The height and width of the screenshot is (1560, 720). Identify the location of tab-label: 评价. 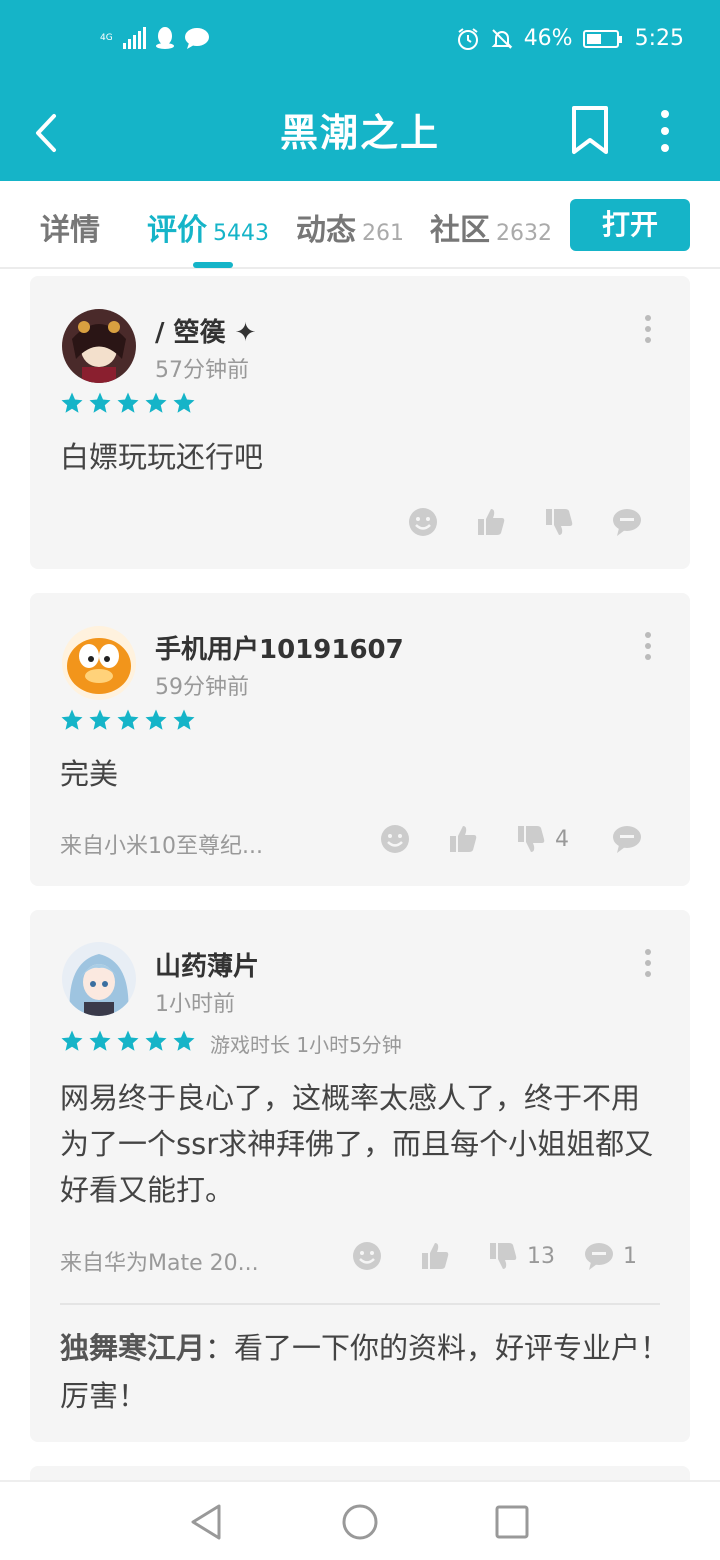
(177, 230).